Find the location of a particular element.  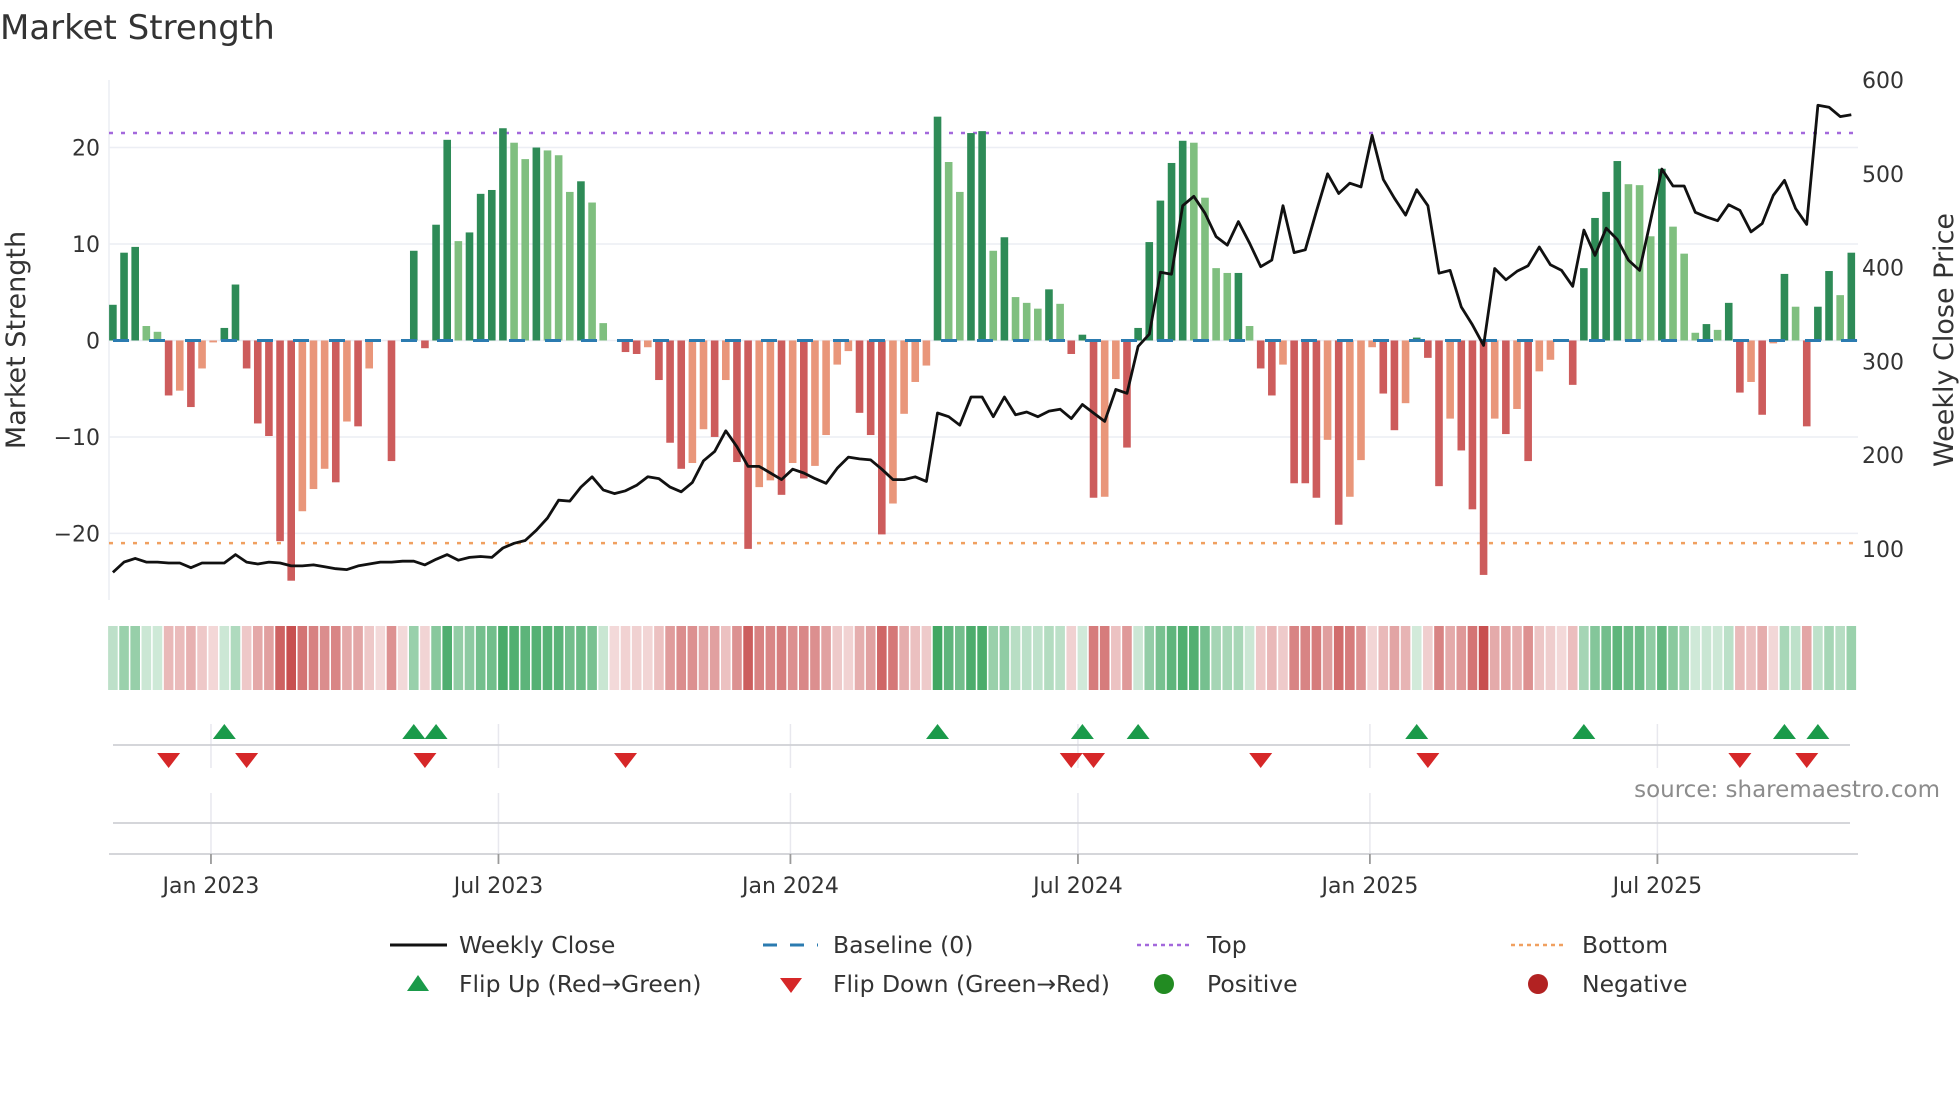

legend-item-weekly-close: Weekly Close is located at coordinates (502, 945).